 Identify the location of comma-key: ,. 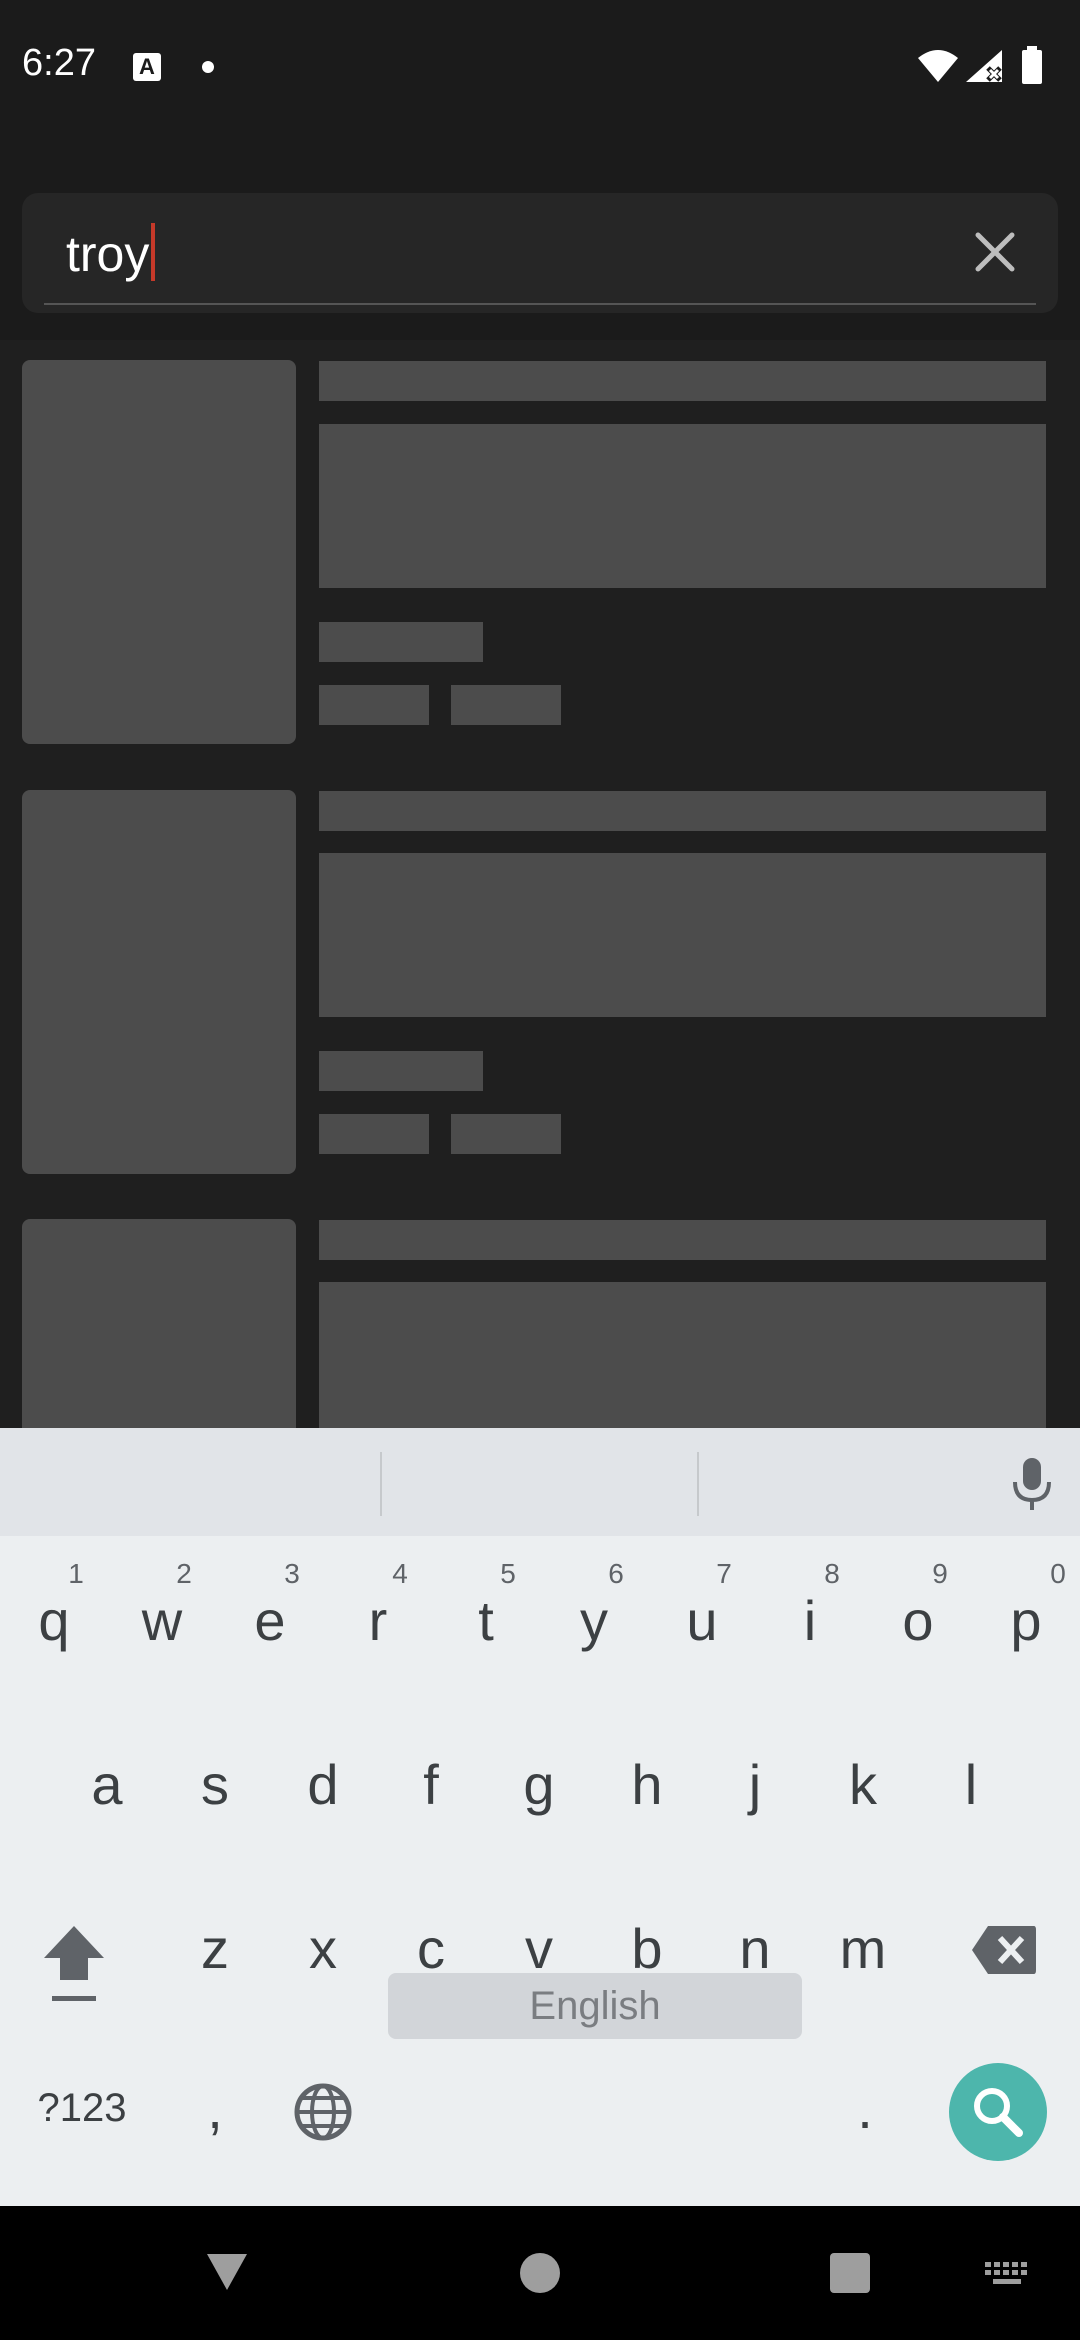
(215, 2108).